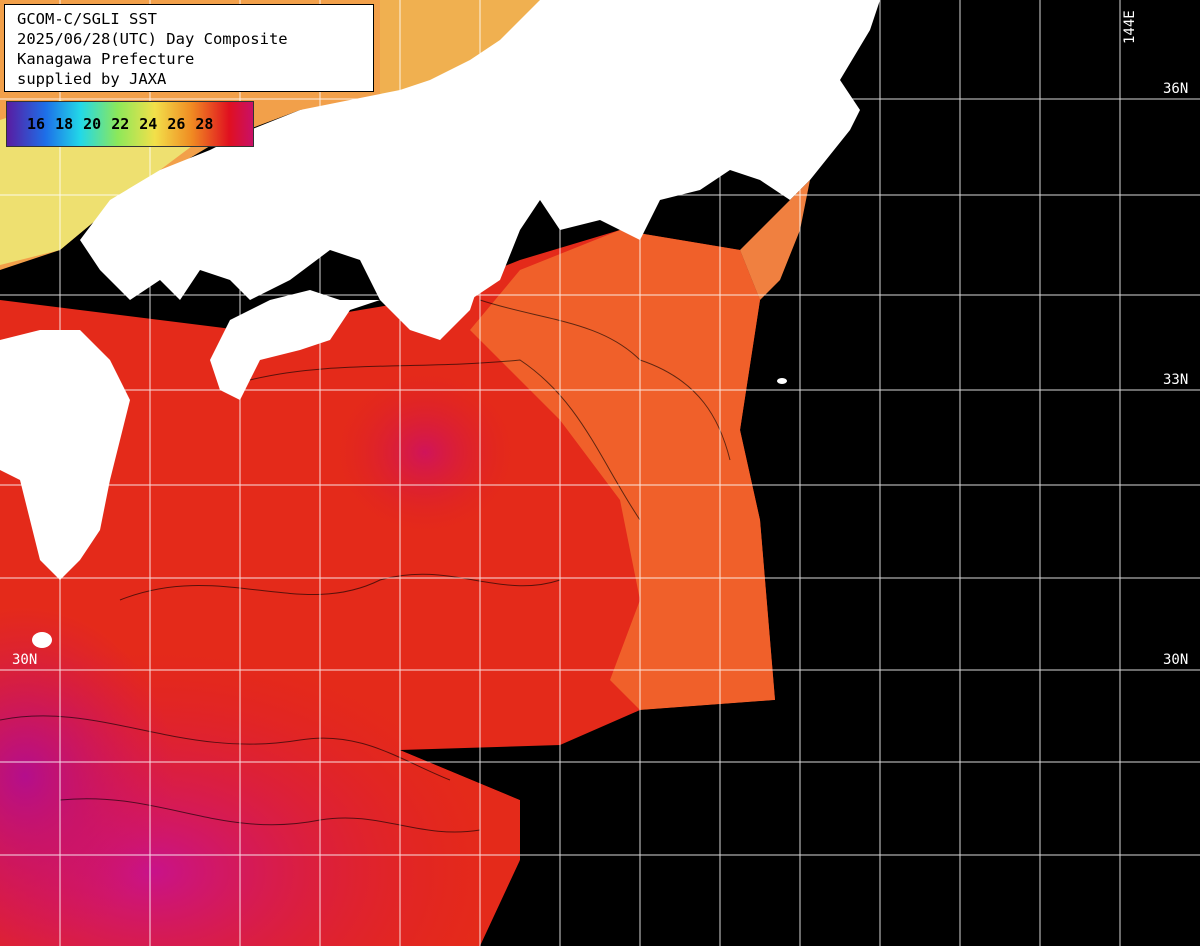  Describe the element at coordinates (1176, 380) in the screenshot. I see `lat-label-33n: 33N` at that location.